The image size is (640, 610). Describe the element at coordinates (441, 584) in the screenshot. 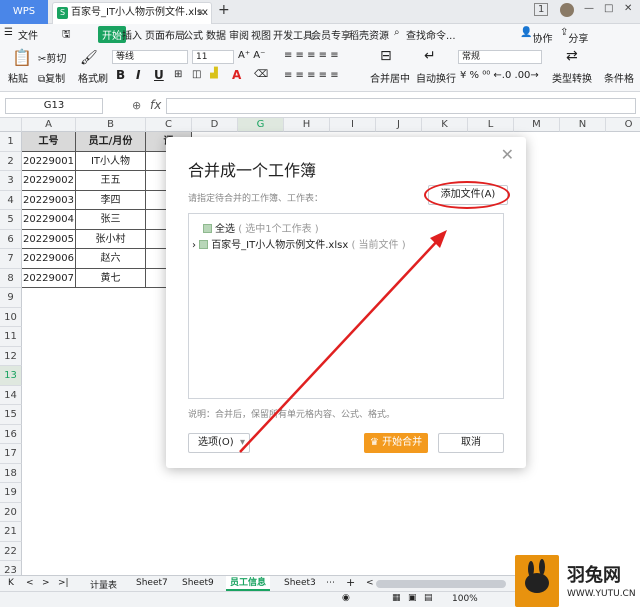

I see `horizontal-scrollbar` at that location.